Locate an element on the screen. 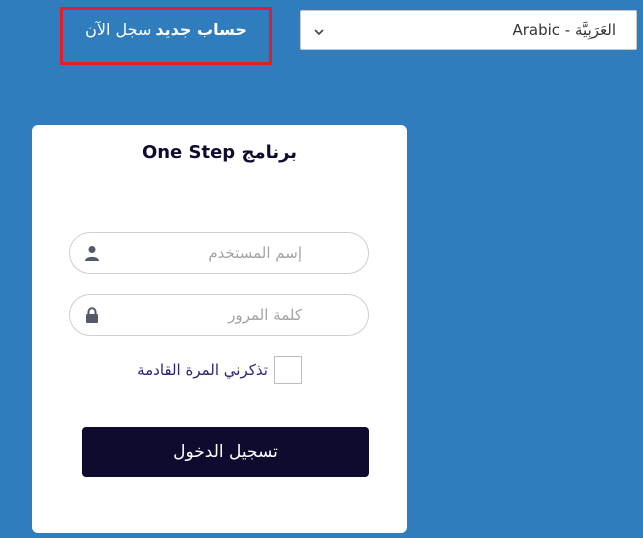 The image size is (643, 538). chevron-down-icon is located at coordinates (319, 30).